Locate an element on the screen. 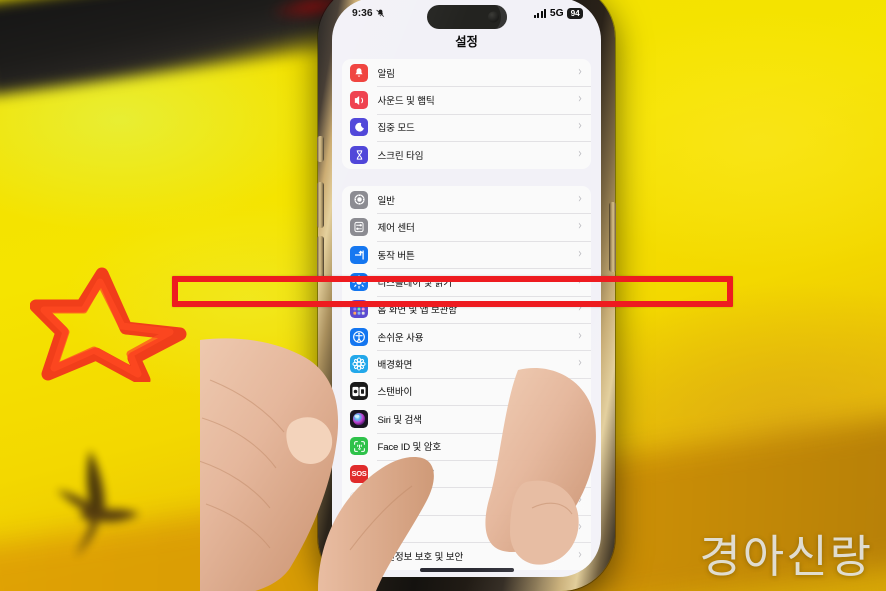 The height and width of the screenshot is (591, 886). red-highlight-rectangle is located at coordinates (452, 291).